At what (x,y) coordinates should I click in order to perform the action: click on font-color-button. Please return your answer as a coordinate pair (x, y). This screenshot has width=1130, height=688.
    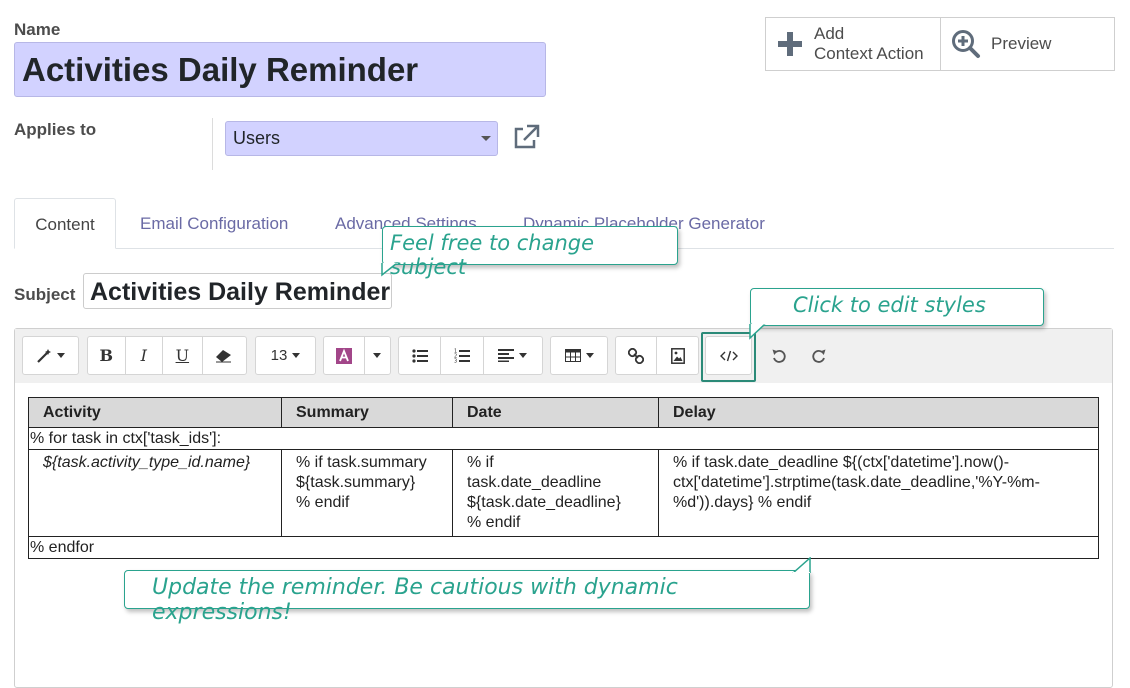
    Looking at the image, I should click on (344, 355).